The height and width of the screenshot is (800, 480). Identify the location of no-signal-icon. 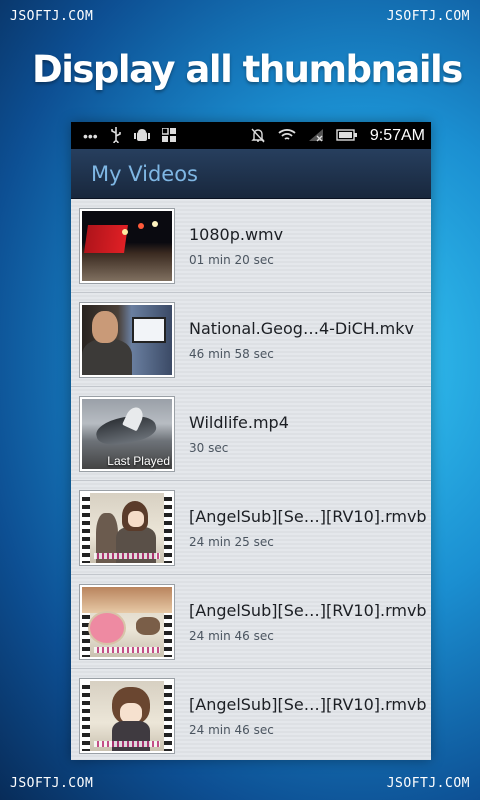
(316, 136).